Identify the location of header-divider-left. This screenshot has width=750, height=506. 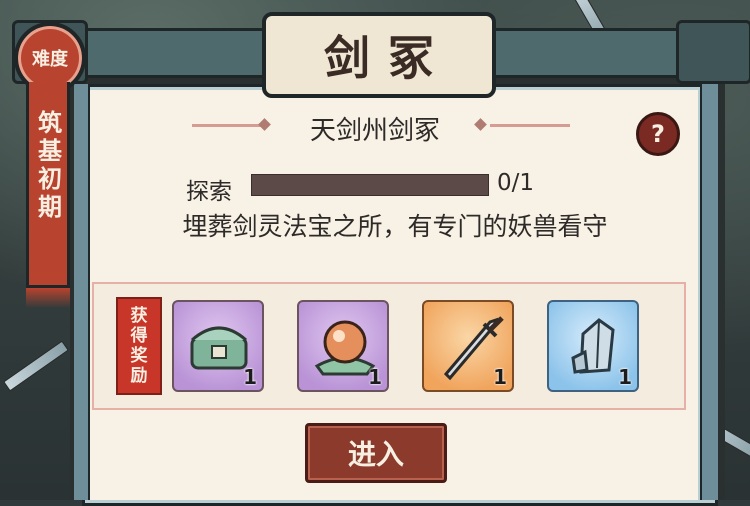
(227, 125).